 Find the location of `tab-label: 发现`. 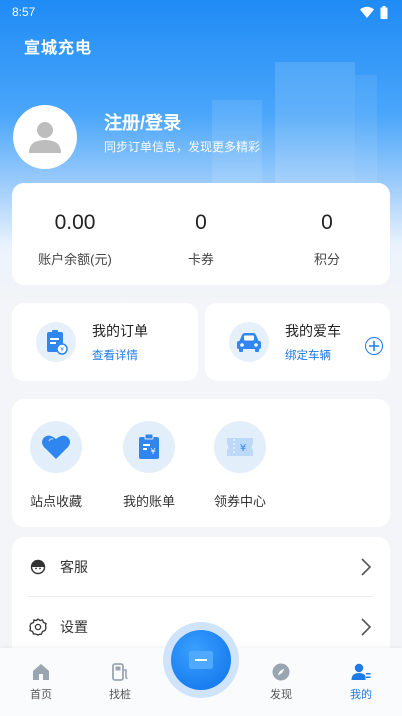

tab-label: 发现 is located at coordinates (281, 695).